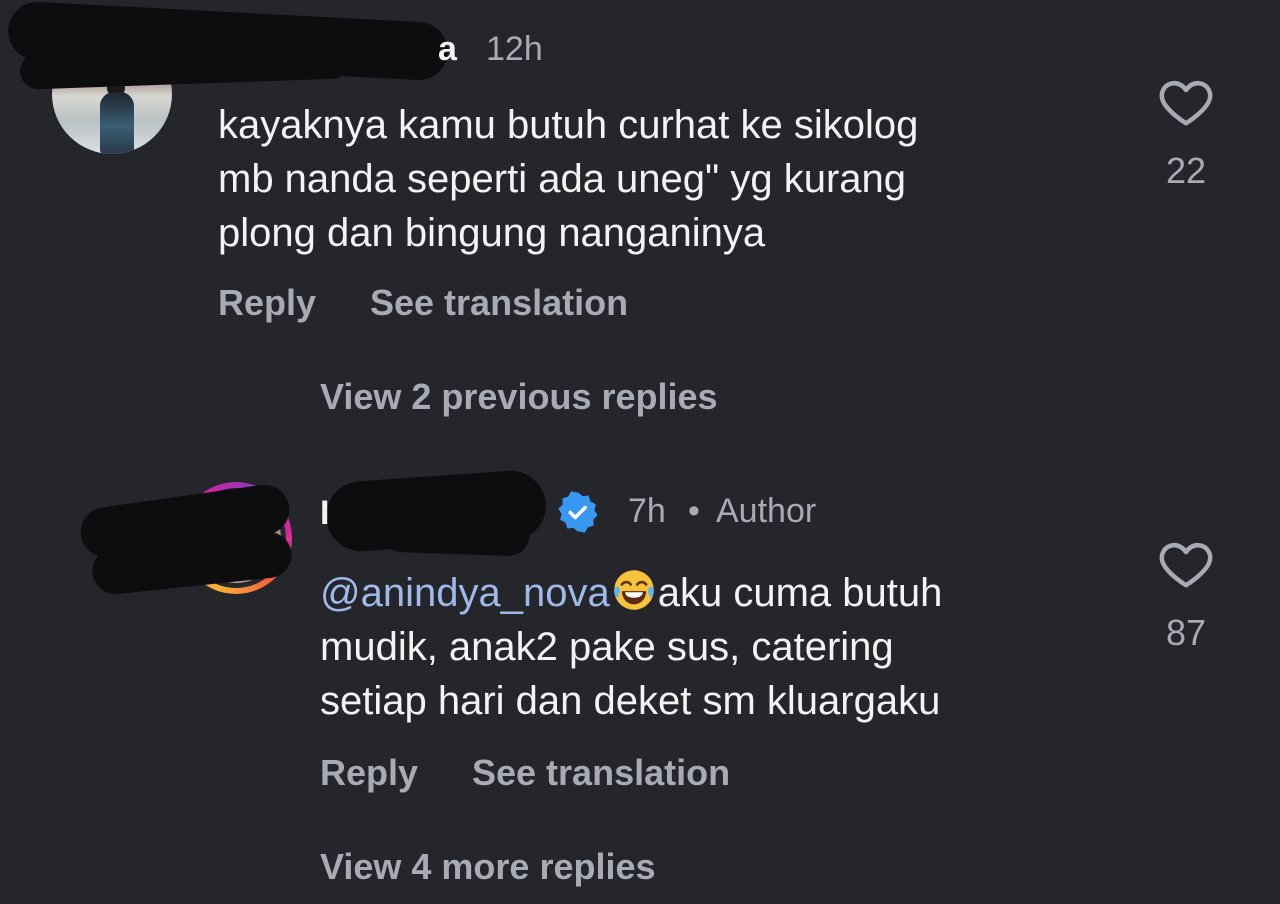 This screenshot has height=904, width=1280. I want to click on joy-emoji-icon, so click(633, 590).